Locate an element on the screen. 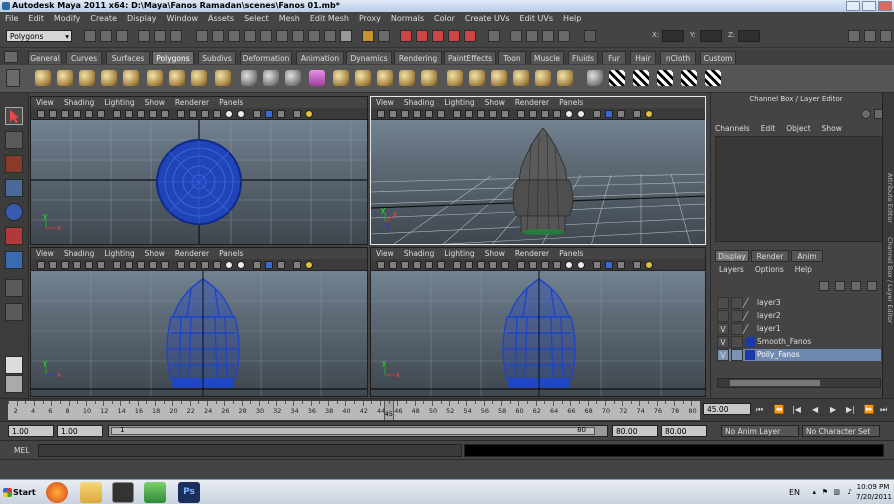  paint-select-tool-icon is located at coordinates (14, 164).